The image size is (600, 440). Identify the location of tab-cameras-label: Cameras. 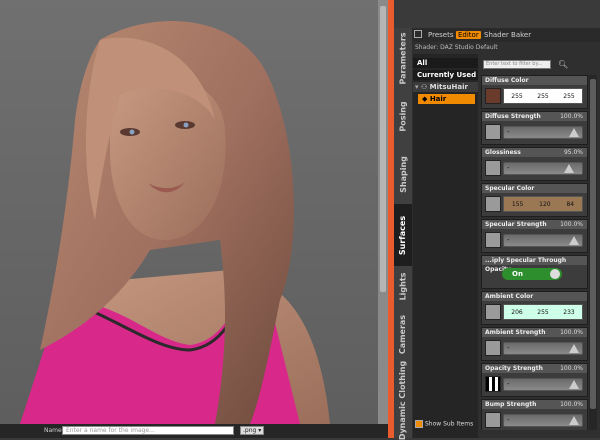
(403, 334).